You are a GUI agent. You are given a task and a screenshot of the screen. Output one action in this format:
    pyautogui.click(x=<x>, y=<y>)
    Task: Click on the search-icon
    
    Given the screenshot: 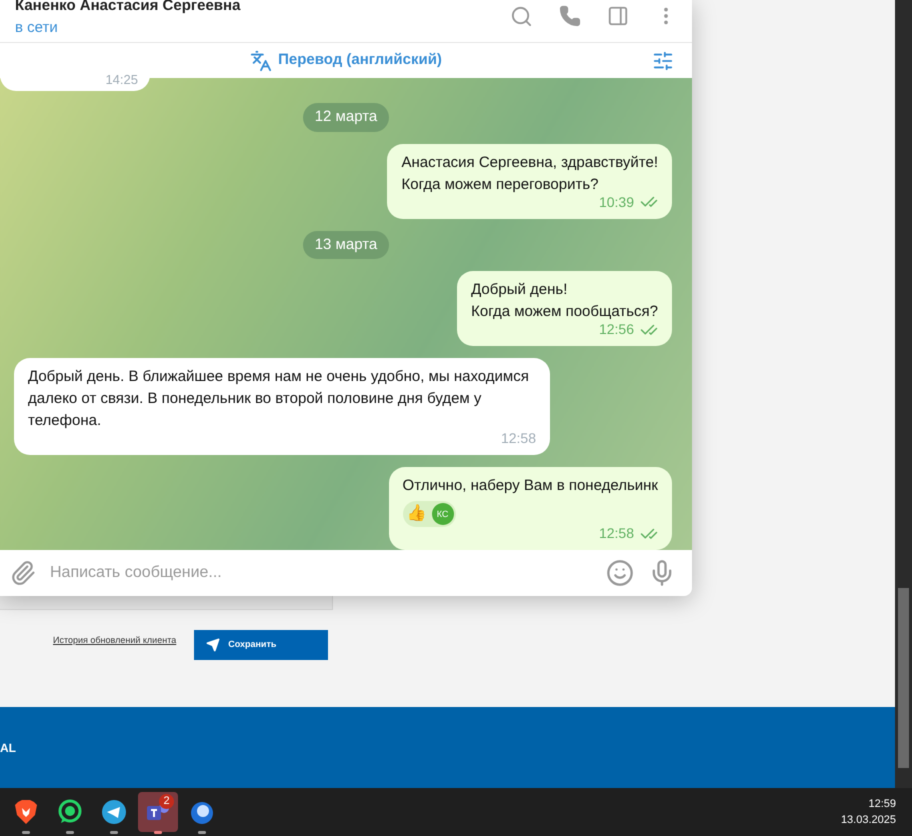 What is the action you would take?
    pyautogui.click(x=521, y=16)
    